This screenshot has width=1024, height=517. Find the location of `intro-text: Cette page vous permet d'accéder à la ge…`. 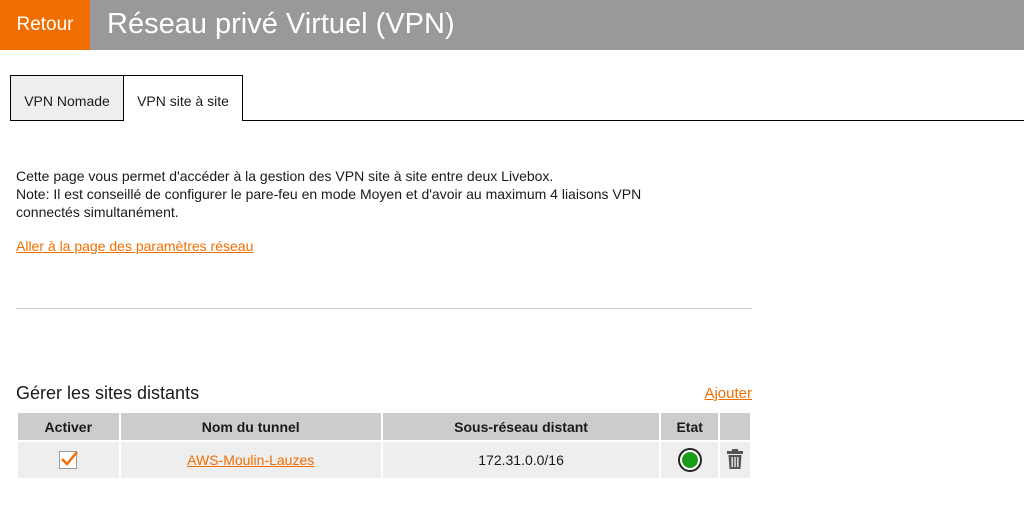

intro-text: Cette page vous permet d'accéder à la ge… is located at coordinates (366, 194).